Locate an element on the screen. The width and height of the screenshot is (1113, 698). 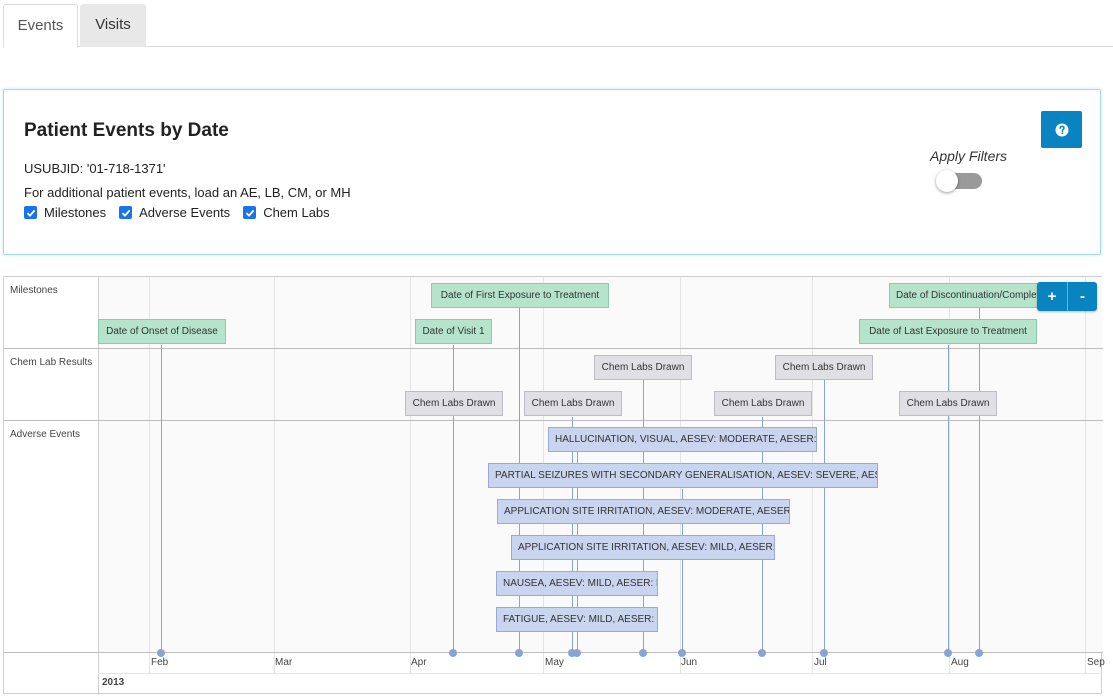
zoom-controls: + - is located at coordinates (1067, 296).